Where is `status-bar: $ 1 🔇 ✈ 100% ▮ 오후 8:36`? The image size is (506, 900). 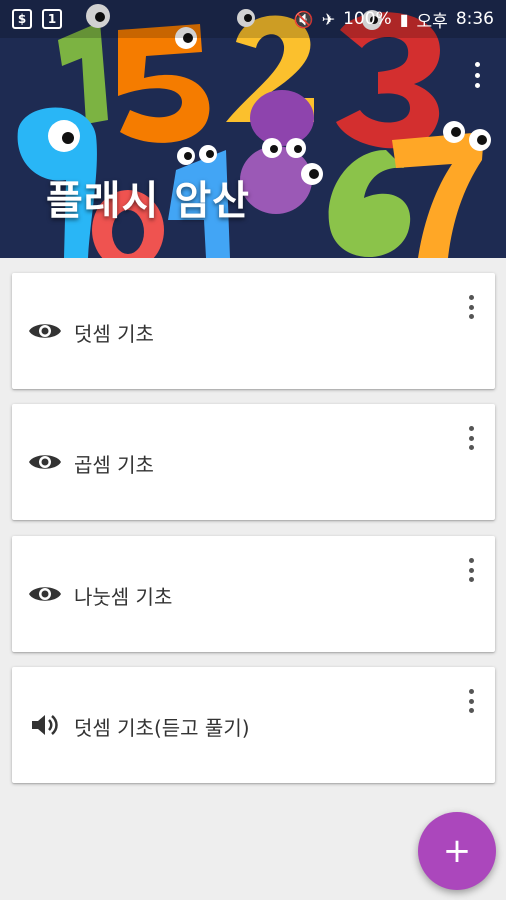 status-bar: $ 1 🔇 ✈ 100% ▮ 오후 8:36 is located at coordinates (253, 19).